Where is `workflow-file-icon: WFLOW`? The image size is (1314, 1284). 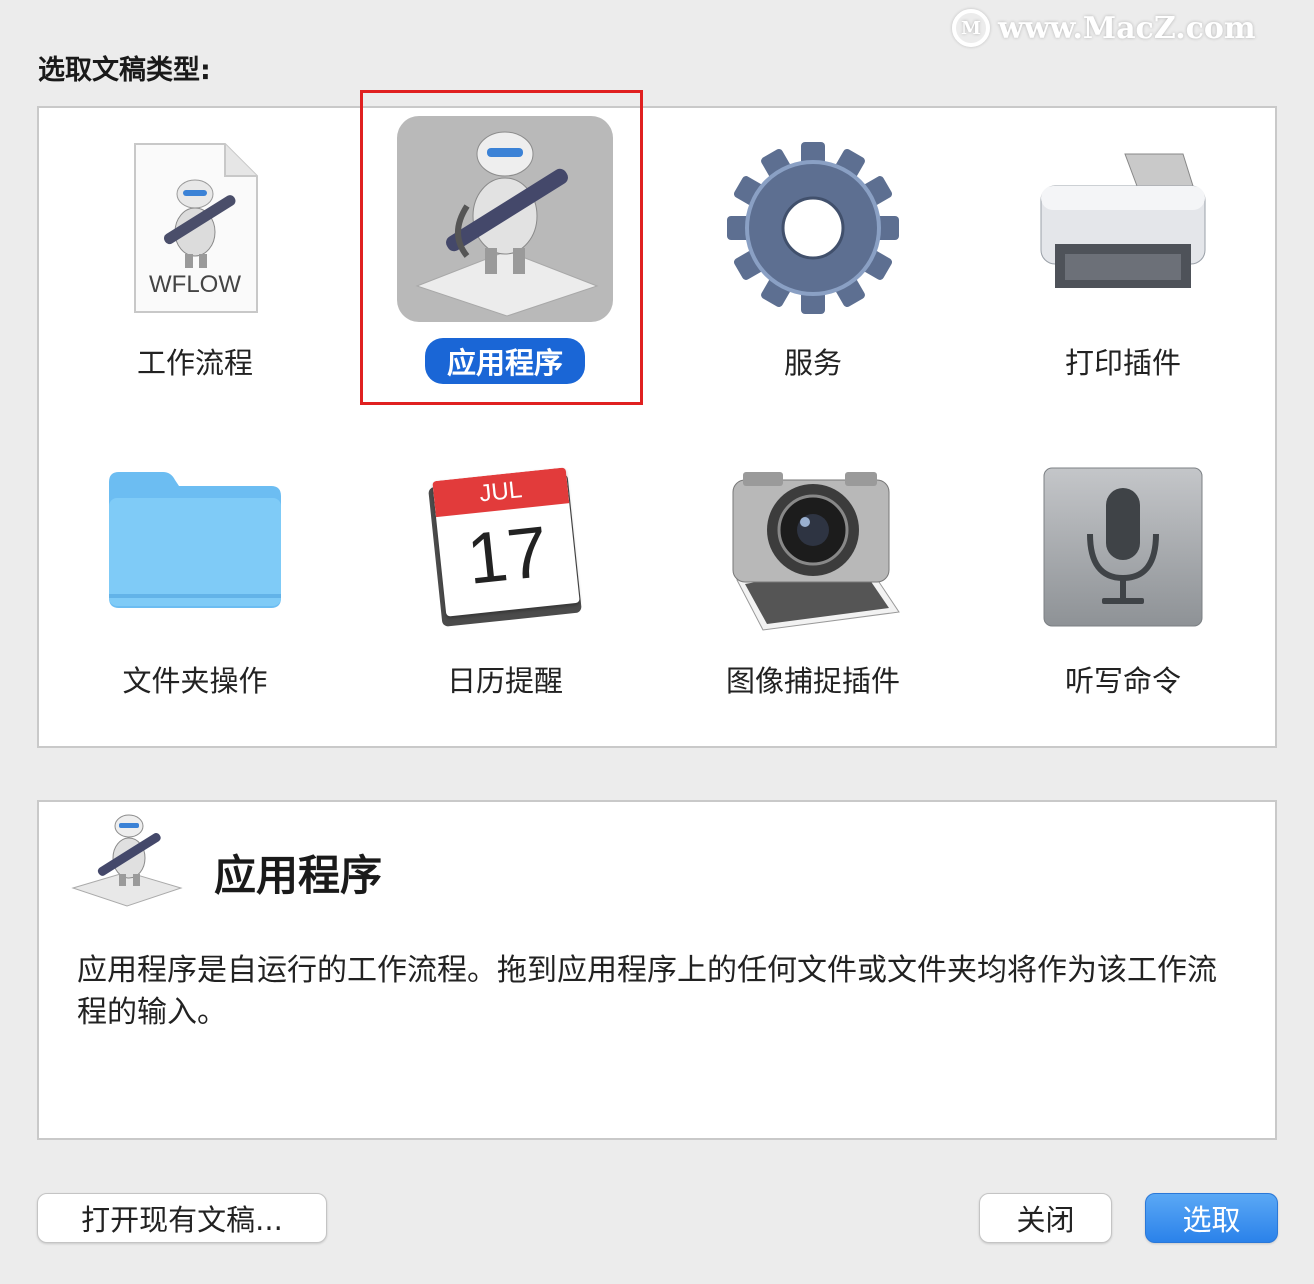
workflow-file-icon: WFLOW is located at coordinates (195, 228).